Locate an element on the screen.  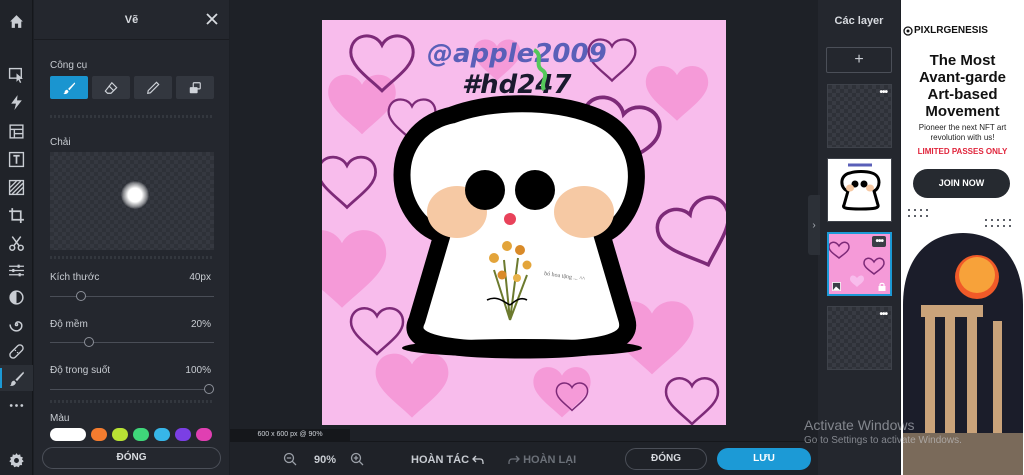
select-arrow-icon is located at coordinates (16, 75).